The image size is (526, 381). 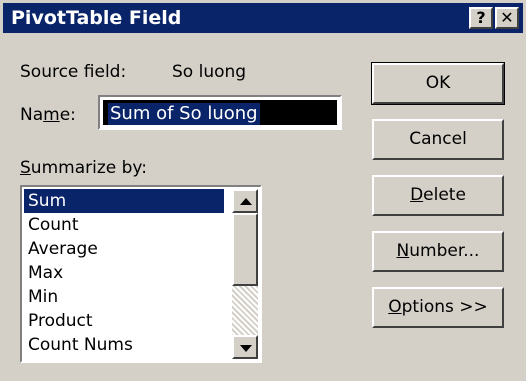 What do you see at coordinates (481, 18) in the screenshot?
I see `help-button: ?` at bounding box center [481, 18].